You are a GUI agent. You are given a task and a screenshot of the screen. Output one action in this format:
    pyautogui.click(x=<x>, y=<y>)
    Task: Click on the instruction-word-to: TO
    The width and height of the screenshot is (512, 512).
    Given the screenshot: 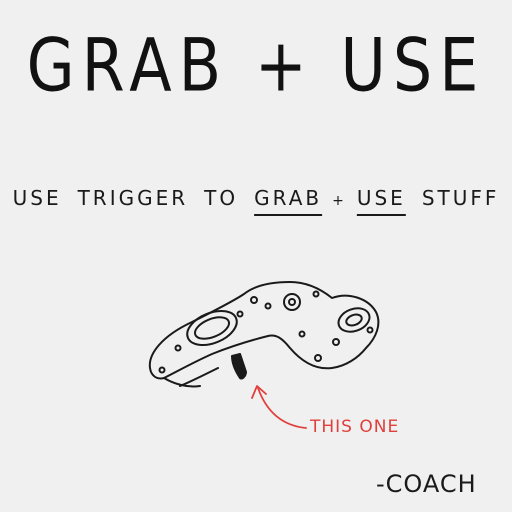 What is the action you would take?
    pyautogui.click(x=221, y=198)
    